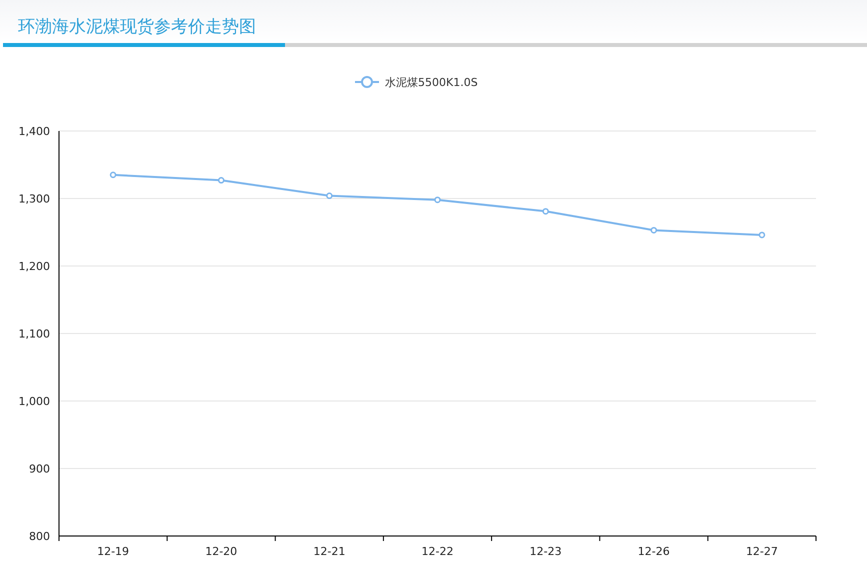 This screenshot has height=578, width=867. Describe the element at coordinates (113, 551) in the screenshot. I see `x-tick-label: 12-19` at that location.